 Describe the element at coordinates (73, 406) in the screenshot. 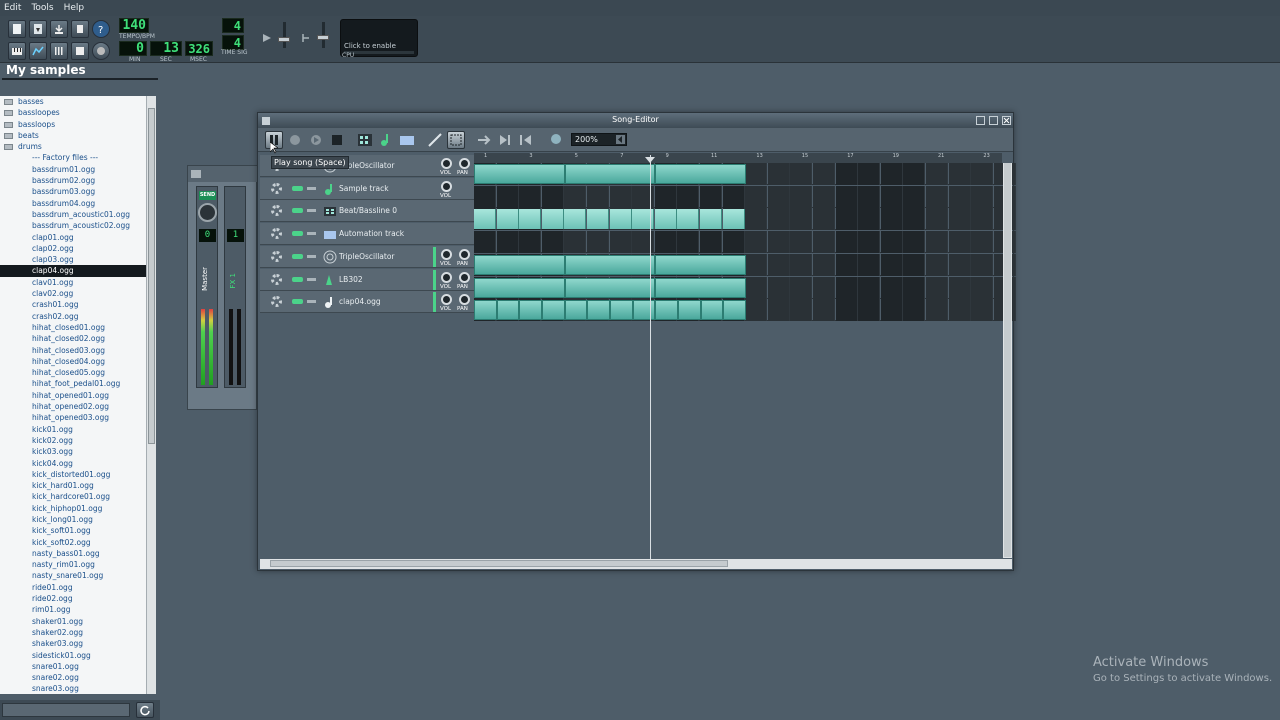

I see `sample-file-item: hihat_opened02.ogg` at that location.